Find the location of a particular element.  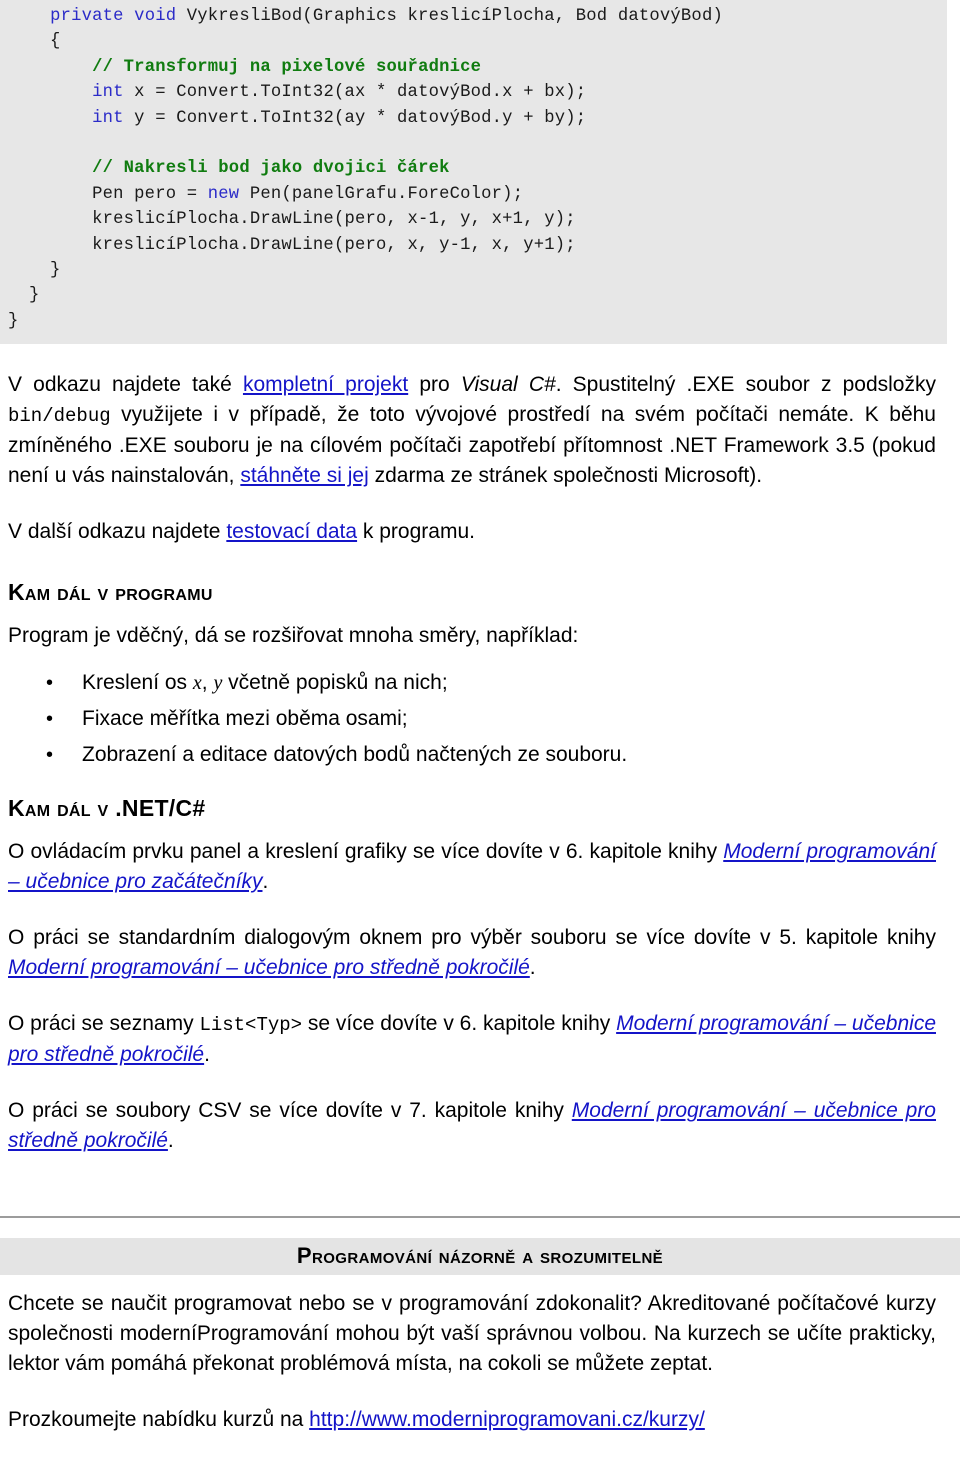

code-inline-bin-debug: bin/debug is located at coordinates (59, 416).